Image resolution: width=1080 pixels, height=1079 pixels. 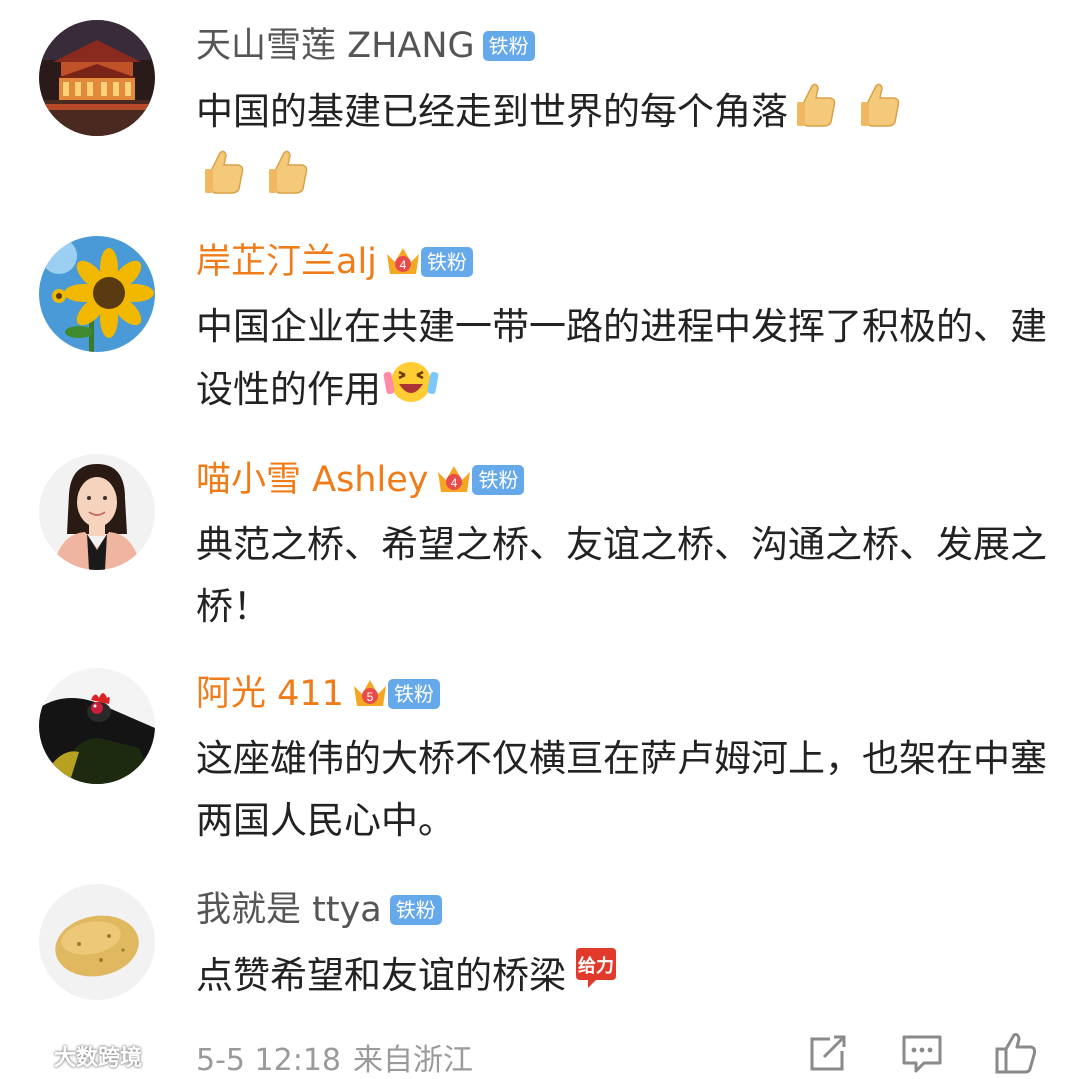 I want to click on comment-text: 中国的基建已经走到世界的每个角落, so click(x=626, y=147).